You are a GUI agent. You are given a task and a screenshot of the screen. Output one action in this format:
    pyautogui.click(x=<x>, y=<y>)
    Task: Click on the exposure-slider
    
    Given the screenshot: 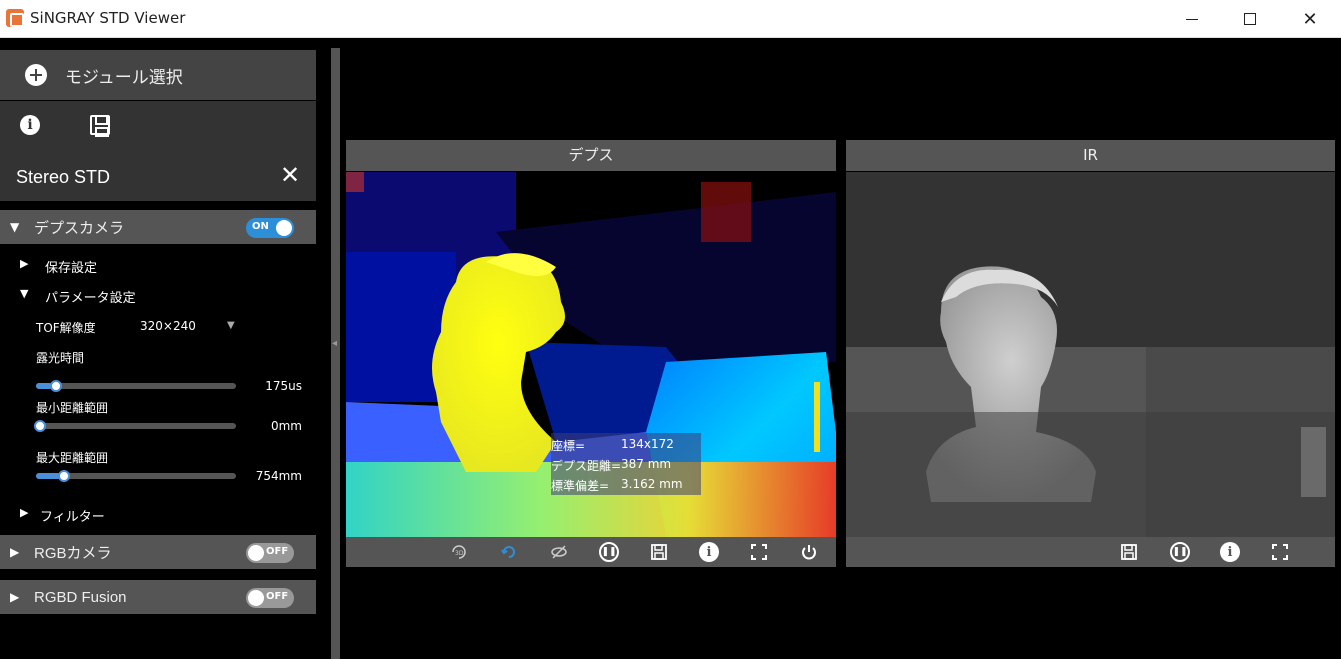 What is the action you would take?
    pyautogui.click(x=136, y=386)
    